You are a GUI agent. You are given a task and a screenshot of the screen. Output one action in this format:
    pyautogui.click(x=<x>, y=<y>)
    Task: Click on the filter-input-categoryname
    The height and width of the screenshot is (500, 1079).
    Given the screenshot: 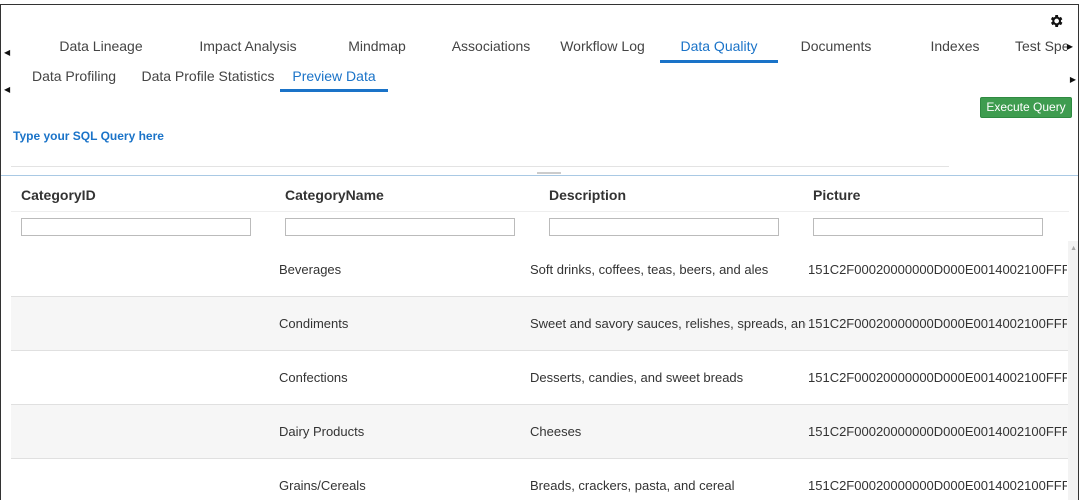 What is the action you would take?
    pyautogui.click(x=400, y=227)
    